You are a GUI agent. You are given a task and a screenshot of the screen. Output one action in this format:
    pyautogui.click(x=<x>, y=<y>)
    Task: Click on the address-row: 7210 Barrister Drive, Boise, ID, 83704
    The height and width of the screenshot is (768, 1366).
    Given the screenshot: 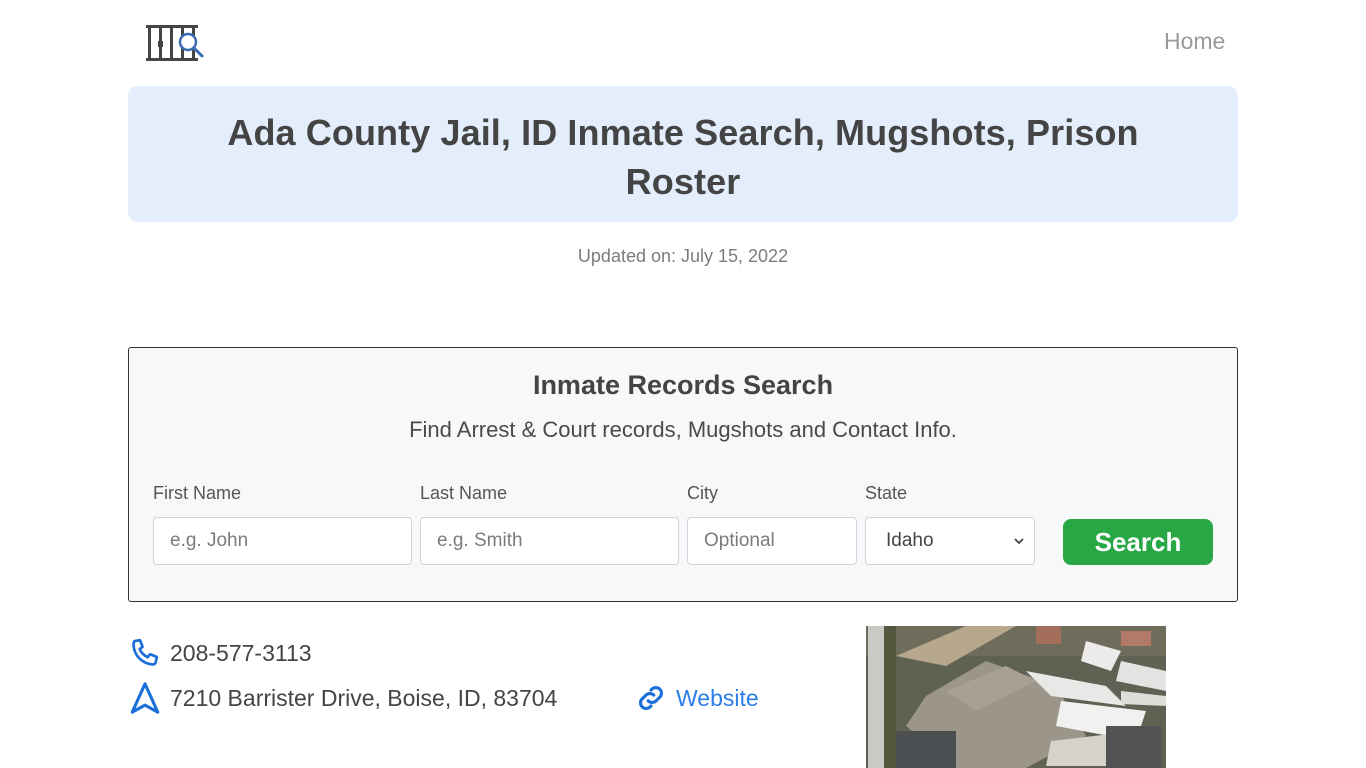 What is the action you would take?
    pyautogui.click(x=342, y=698)
    